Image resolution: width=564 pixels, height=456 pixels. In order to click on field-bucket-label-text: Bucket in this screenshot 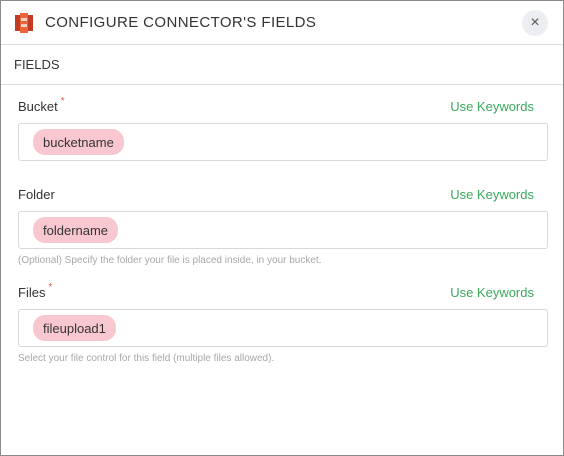, I will do `click(38, 106)`.